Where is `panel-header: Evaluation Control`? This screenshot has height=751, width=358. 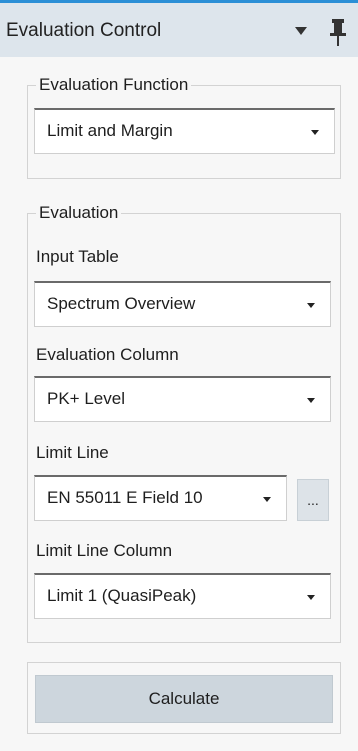
panel-header: Evaluation Control is located at coordinates (179, 30).